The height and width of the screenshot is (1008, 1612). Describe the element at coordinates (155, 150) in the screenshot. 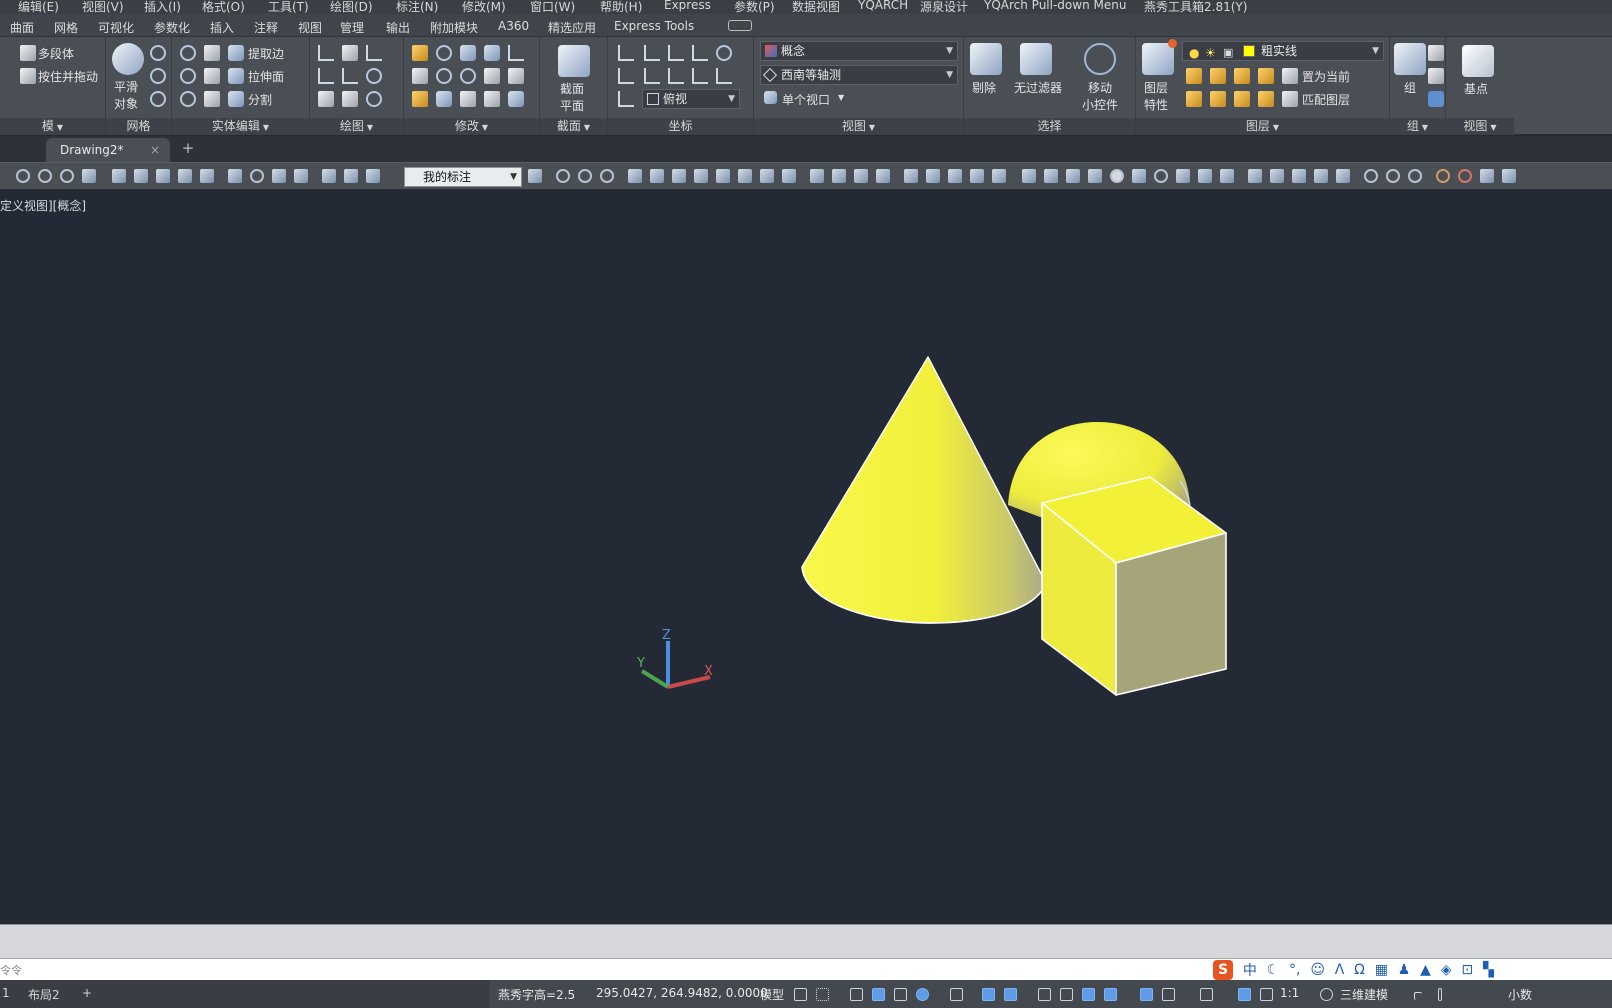

I see `close-icon: ×` at that location.